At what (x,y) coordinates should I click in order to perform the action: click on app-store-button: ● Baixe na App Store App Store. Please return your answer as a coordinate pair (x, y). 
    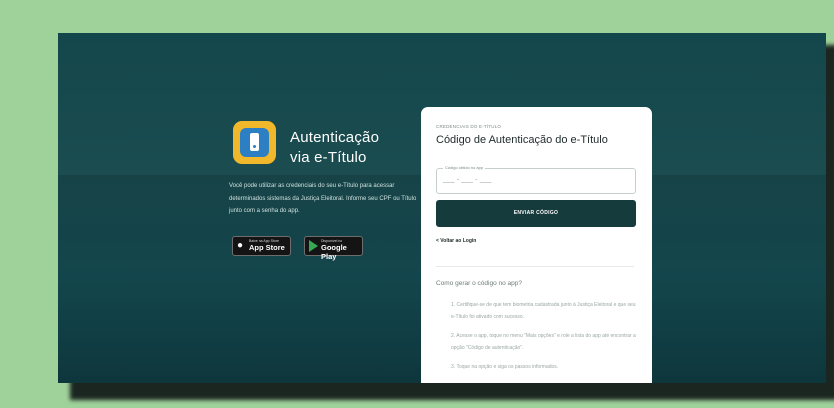
    Looking at the image, I should click on (261, 246).